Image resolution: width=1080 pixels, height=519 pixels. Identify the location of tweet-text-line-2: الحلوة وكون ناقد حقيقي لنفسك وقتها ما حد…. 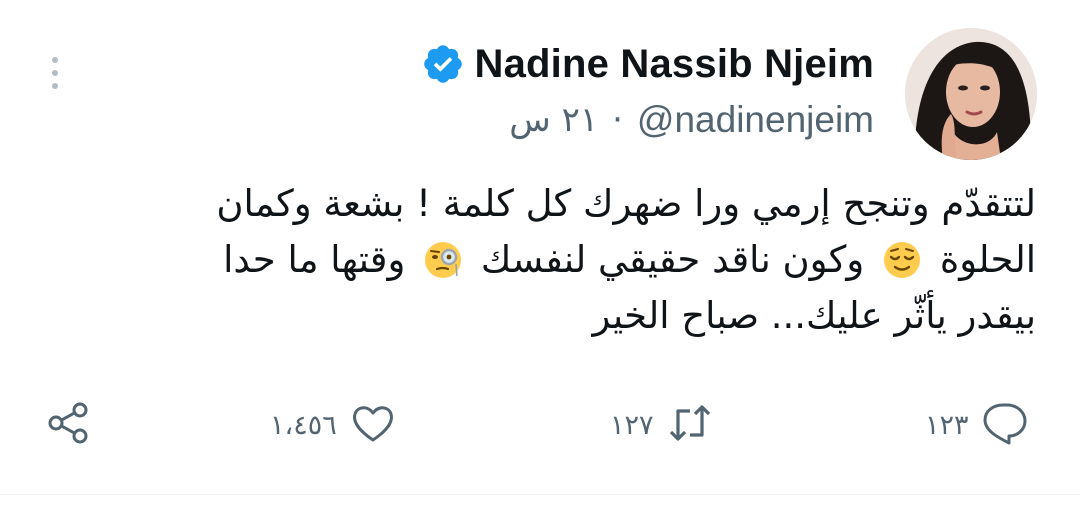
(586, 260).